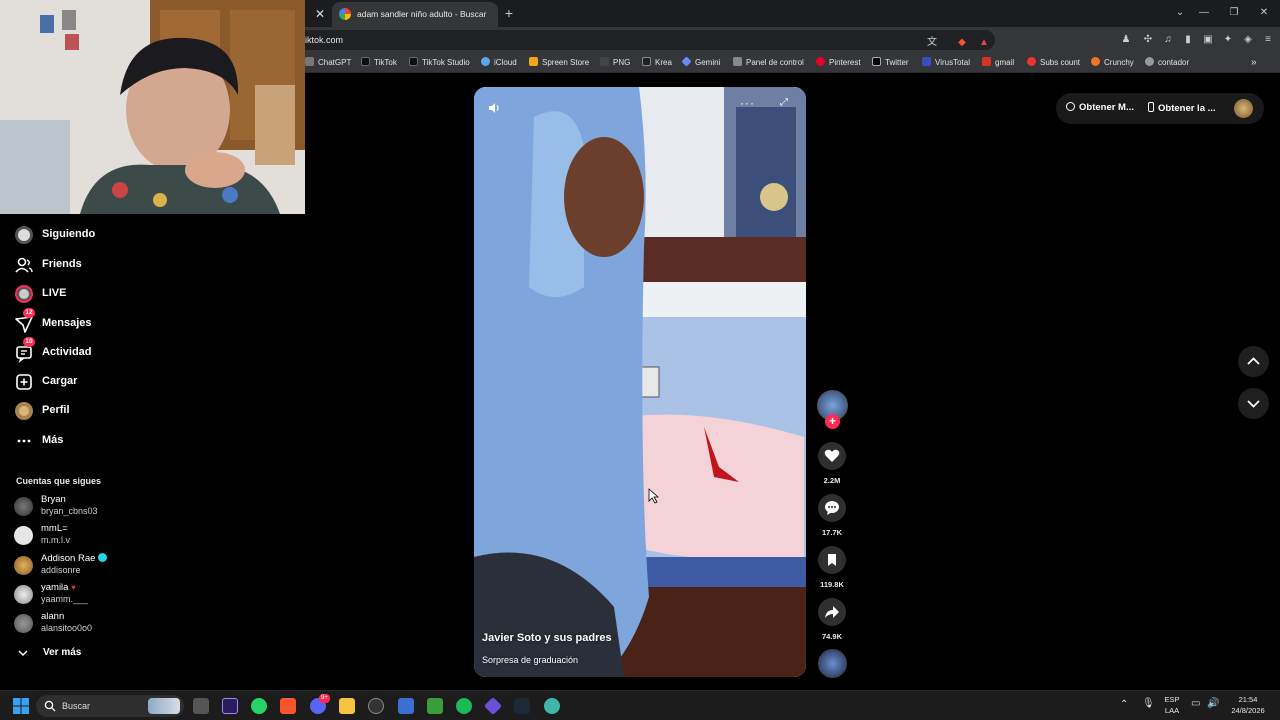 This screenshot has width=1280, height=720. I want to click on following-account-addison-rae: Addison Rae addisonre, so click(79, 566).